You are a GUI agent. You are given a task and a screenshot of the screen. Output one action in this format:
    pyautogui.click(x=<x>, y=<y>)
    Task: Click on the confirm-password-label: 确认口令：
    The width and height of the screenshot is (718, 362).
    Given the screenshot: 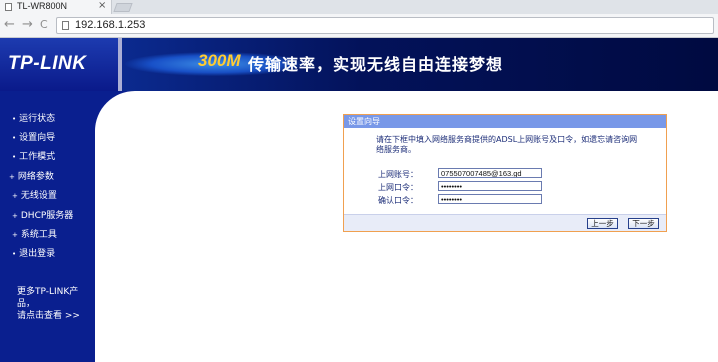 What is the action you would take?
    pyautogui.click(x=398, y=200)
    